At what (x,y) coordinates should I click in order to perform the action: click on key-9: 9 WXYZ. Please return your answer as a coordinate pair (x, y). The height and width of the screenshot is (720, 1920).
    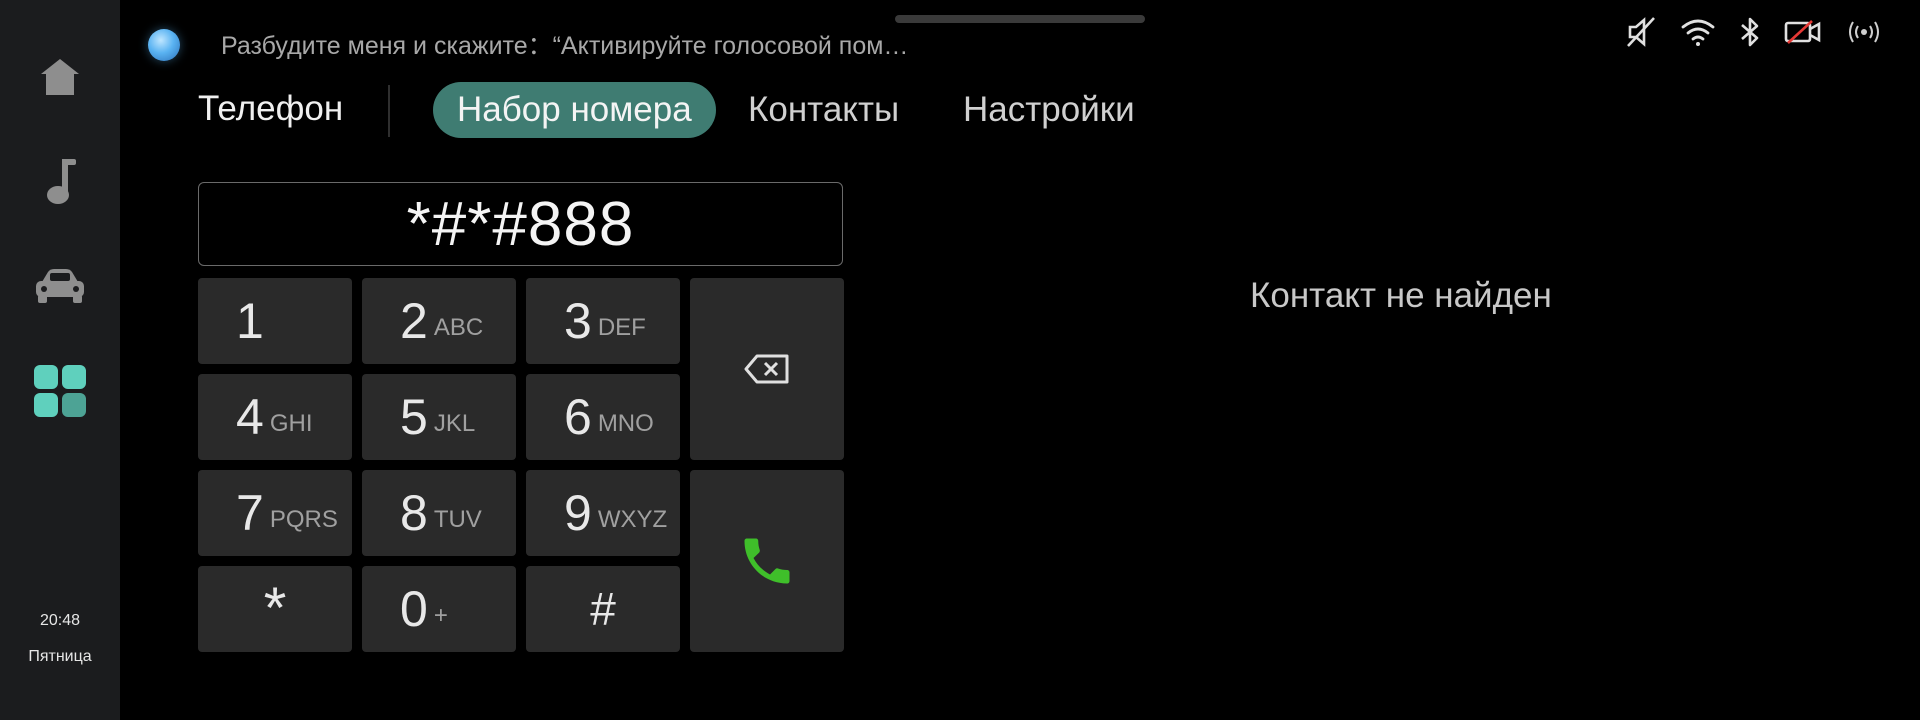
    Looking at the image, I should click on (603, 513).